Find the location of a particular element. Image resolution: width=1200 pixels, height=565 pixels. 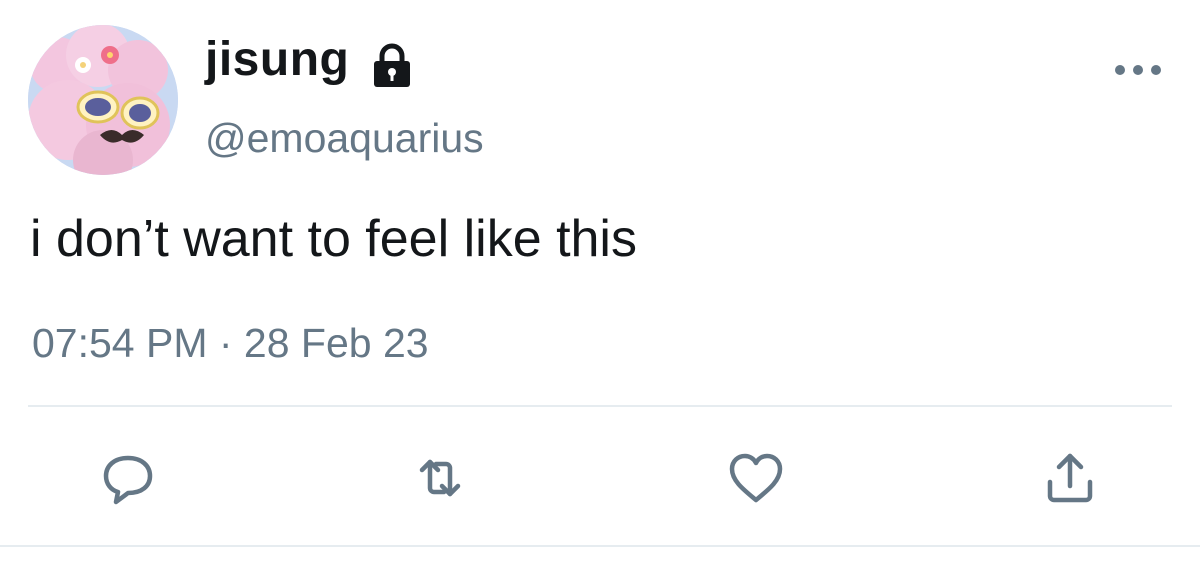

retweet-icon is located at coordinates (440, 478).